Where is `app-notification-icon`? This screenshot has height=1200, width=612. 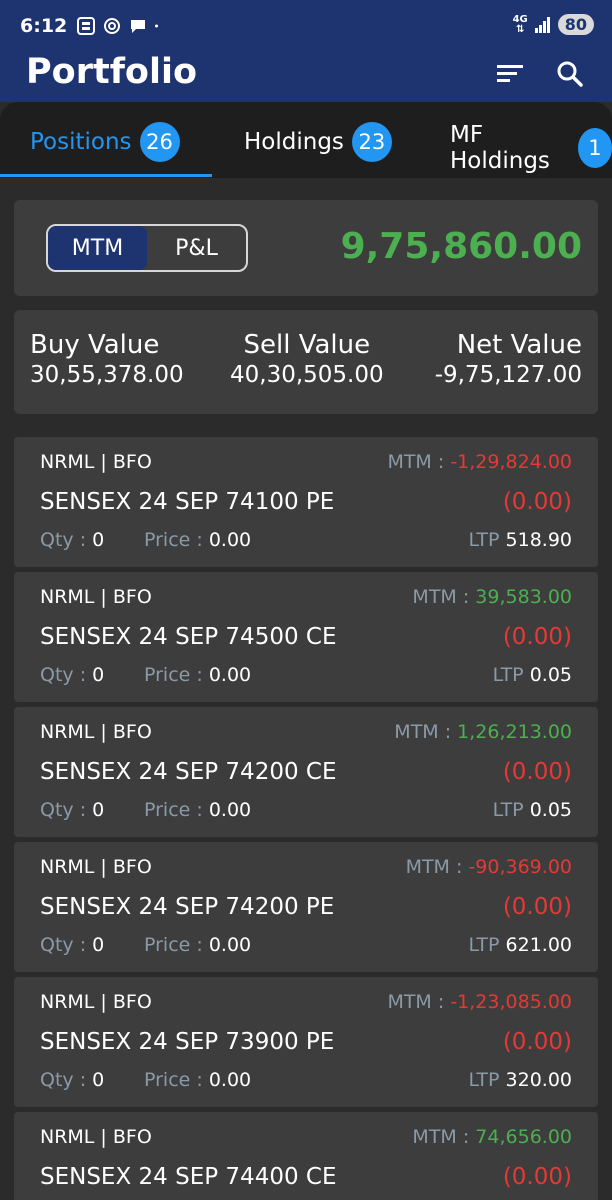 app-notification-icon is located at coordinates (86, 26).